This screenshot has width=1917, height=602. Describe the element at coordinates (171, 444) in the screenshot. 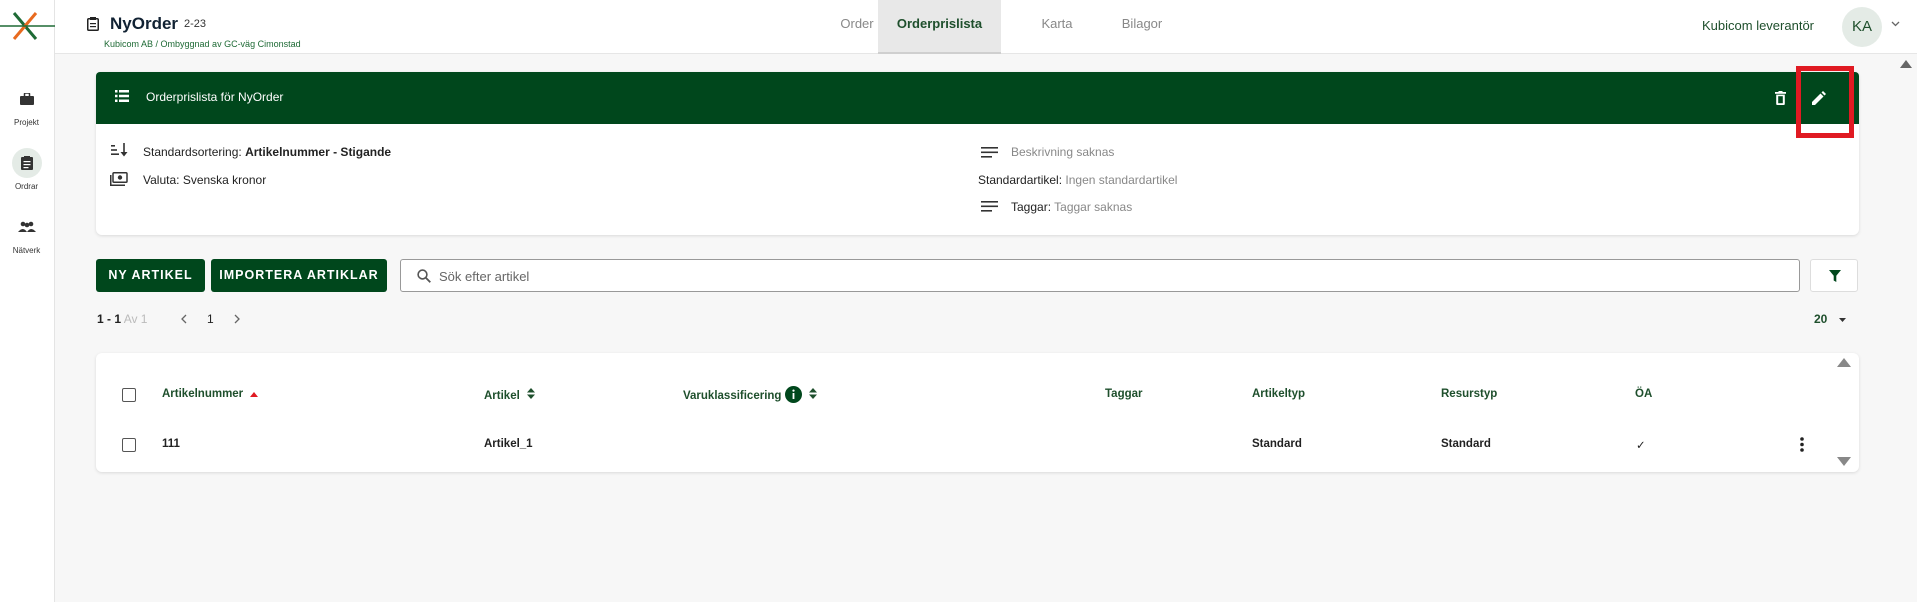

I see `cell-artikelnummer: 111` at that location.